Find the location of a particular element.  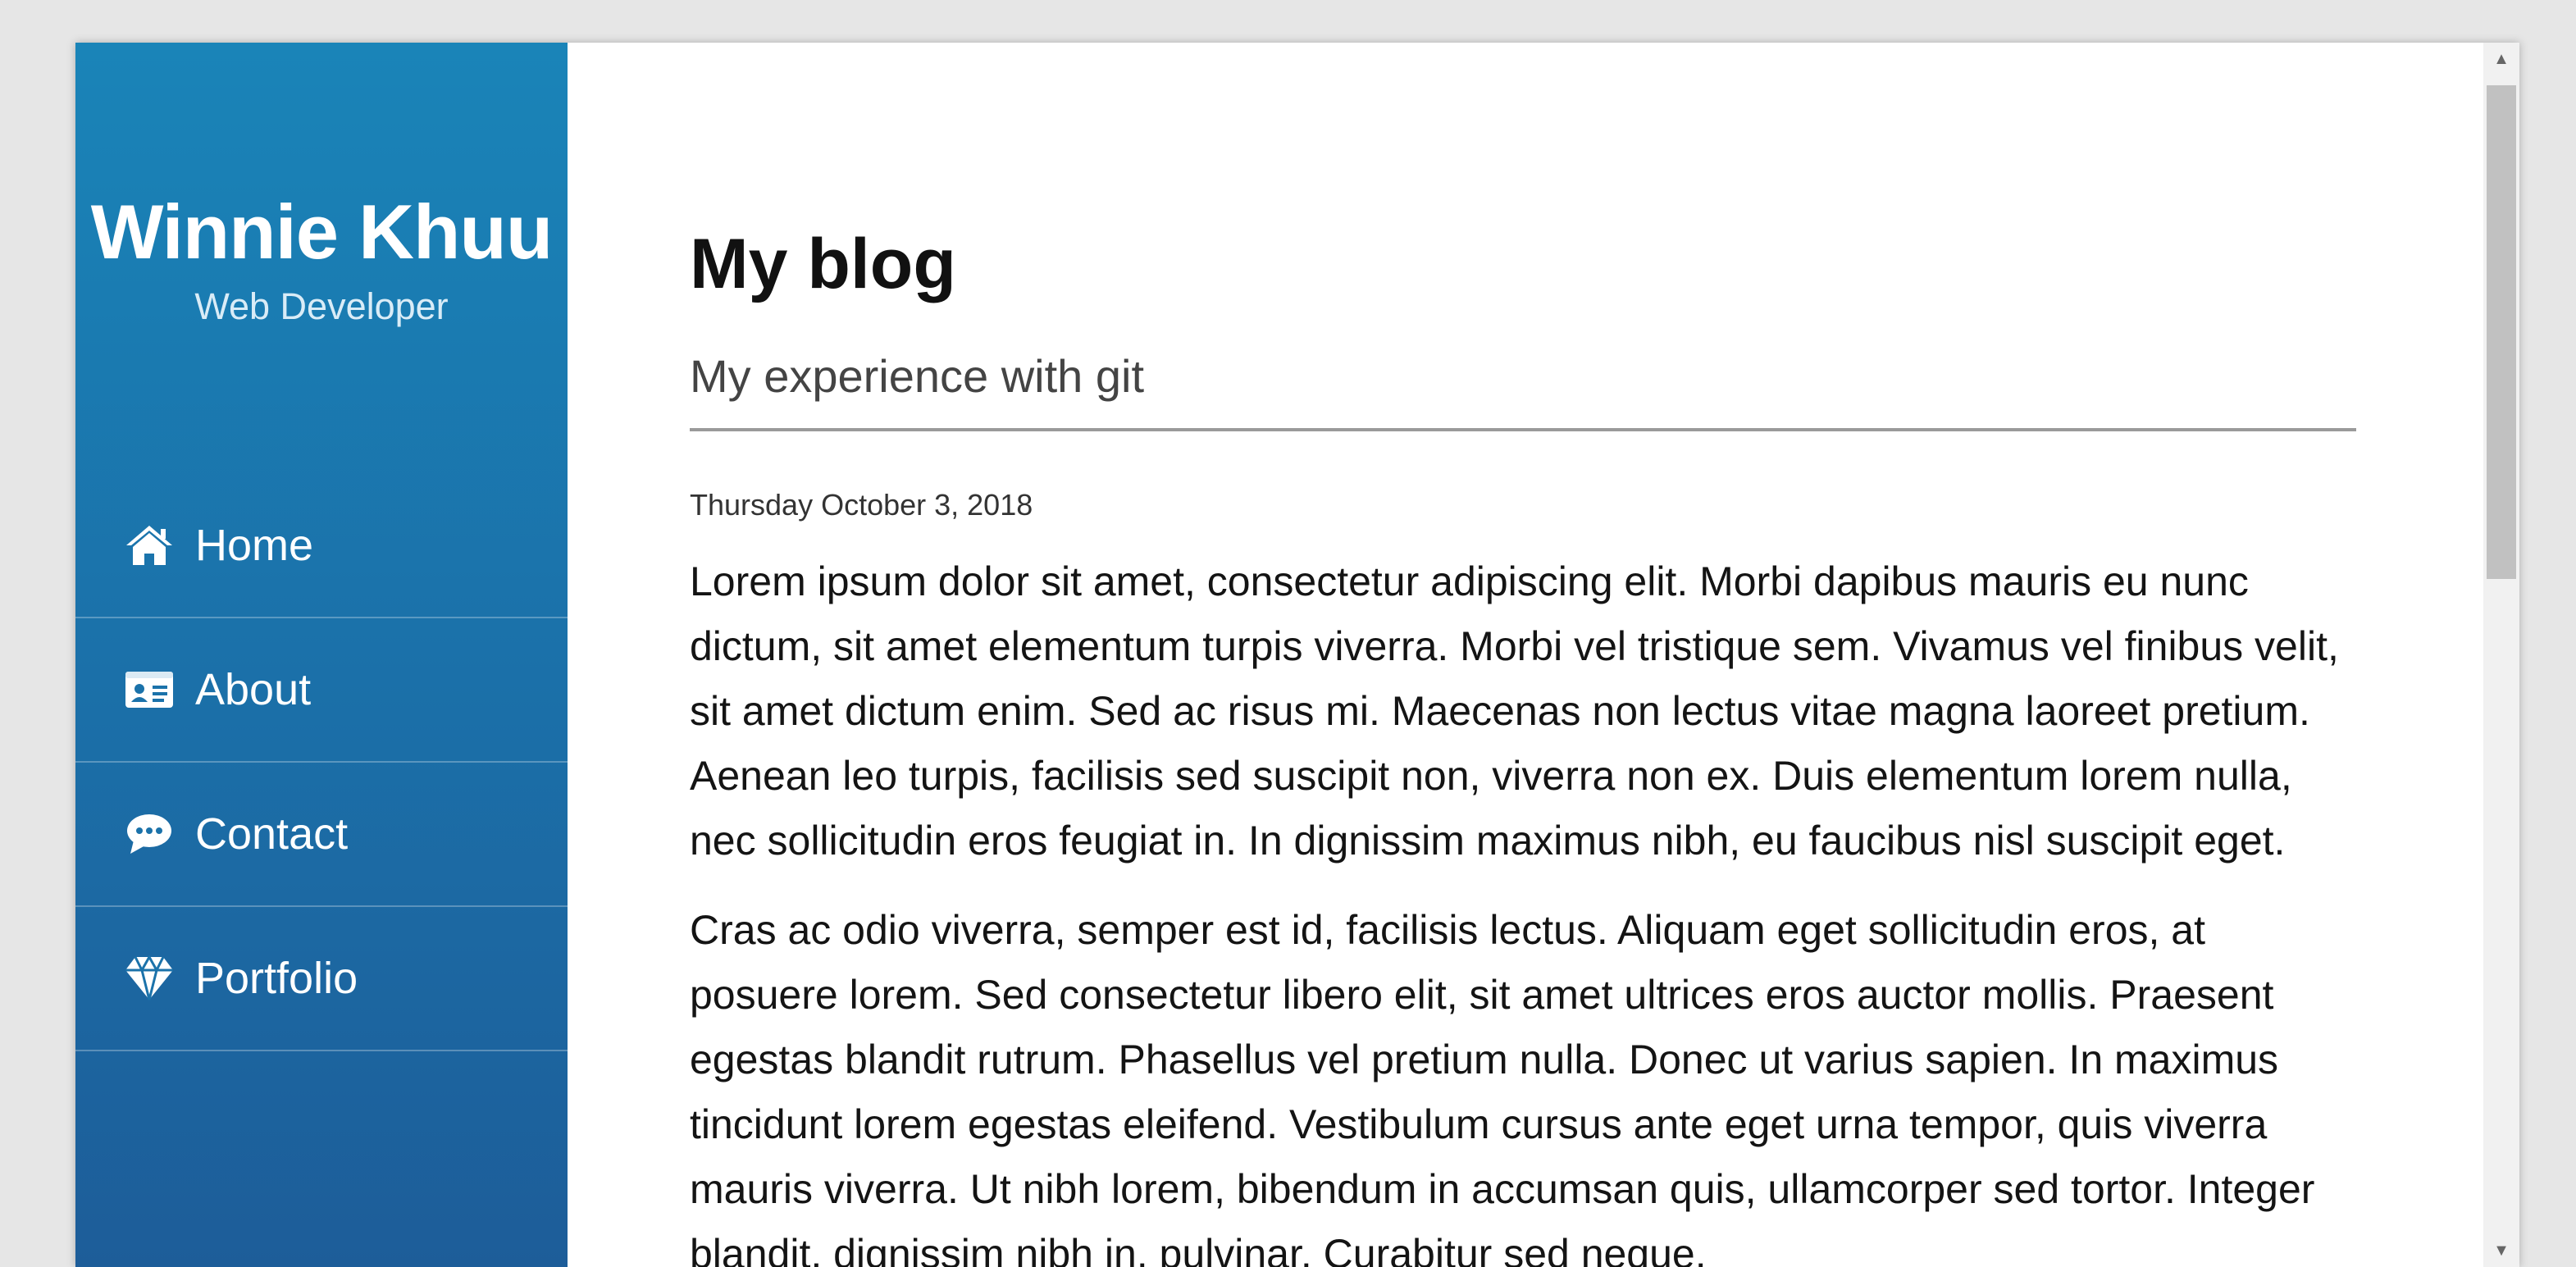

brand-name: Winnie Khuu is located at coordinates (322, 232).